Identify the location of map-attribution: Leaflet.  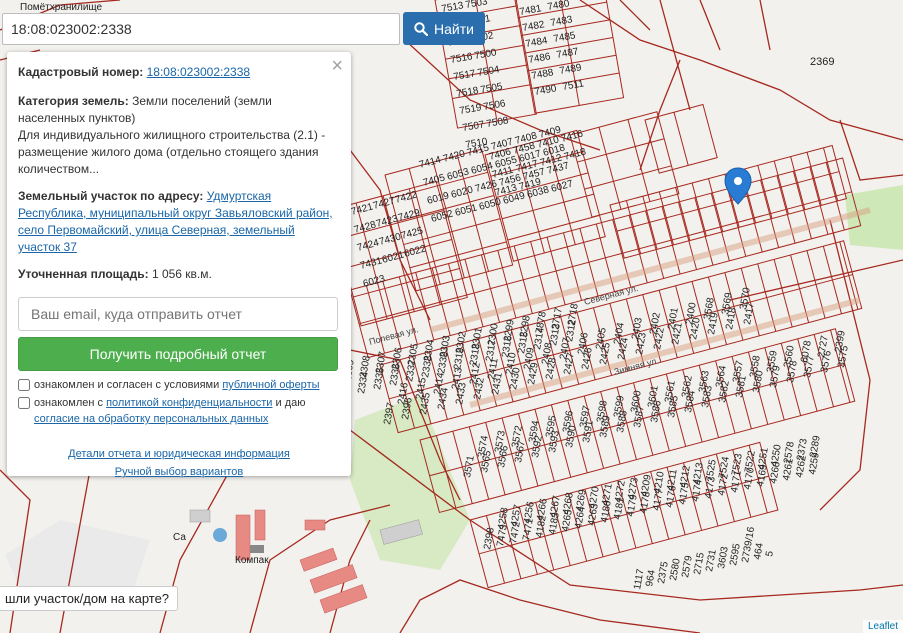
(882, 626).